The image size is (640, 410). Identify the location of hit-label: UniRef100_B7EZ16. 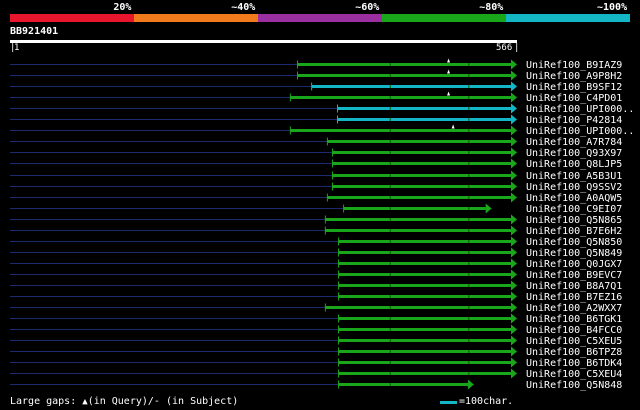
(574, 297).